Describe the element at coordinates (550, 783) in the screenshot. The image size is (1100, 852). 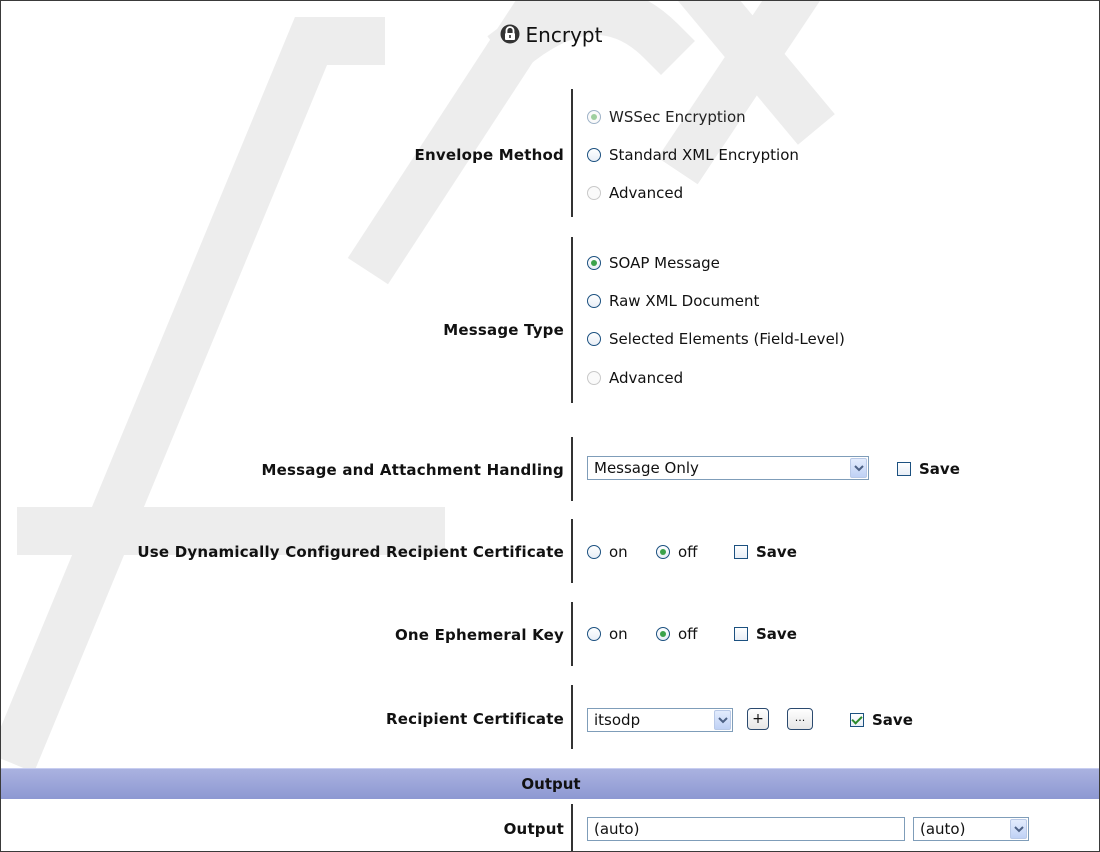
I see `output-section-header: Output` at that location.